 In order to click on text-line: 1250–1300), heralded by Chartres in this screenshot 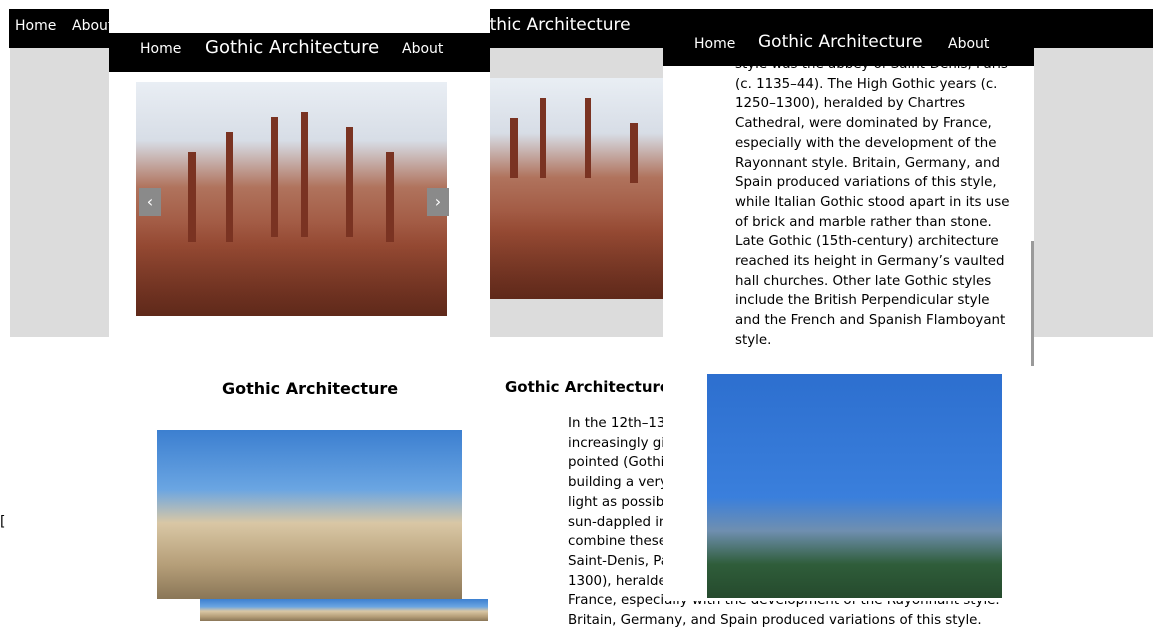, I will do `click(850, 104)`.